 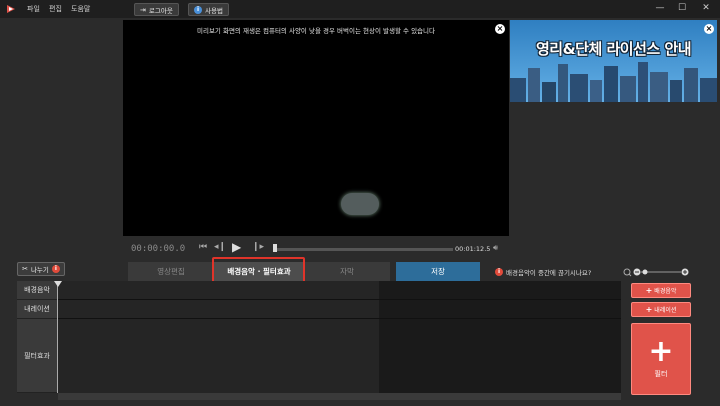 What do you see at coordinates (203, 247) in the screenshot?
I see `skip-start-icon: ⏮` at bounding box center [203, 247].